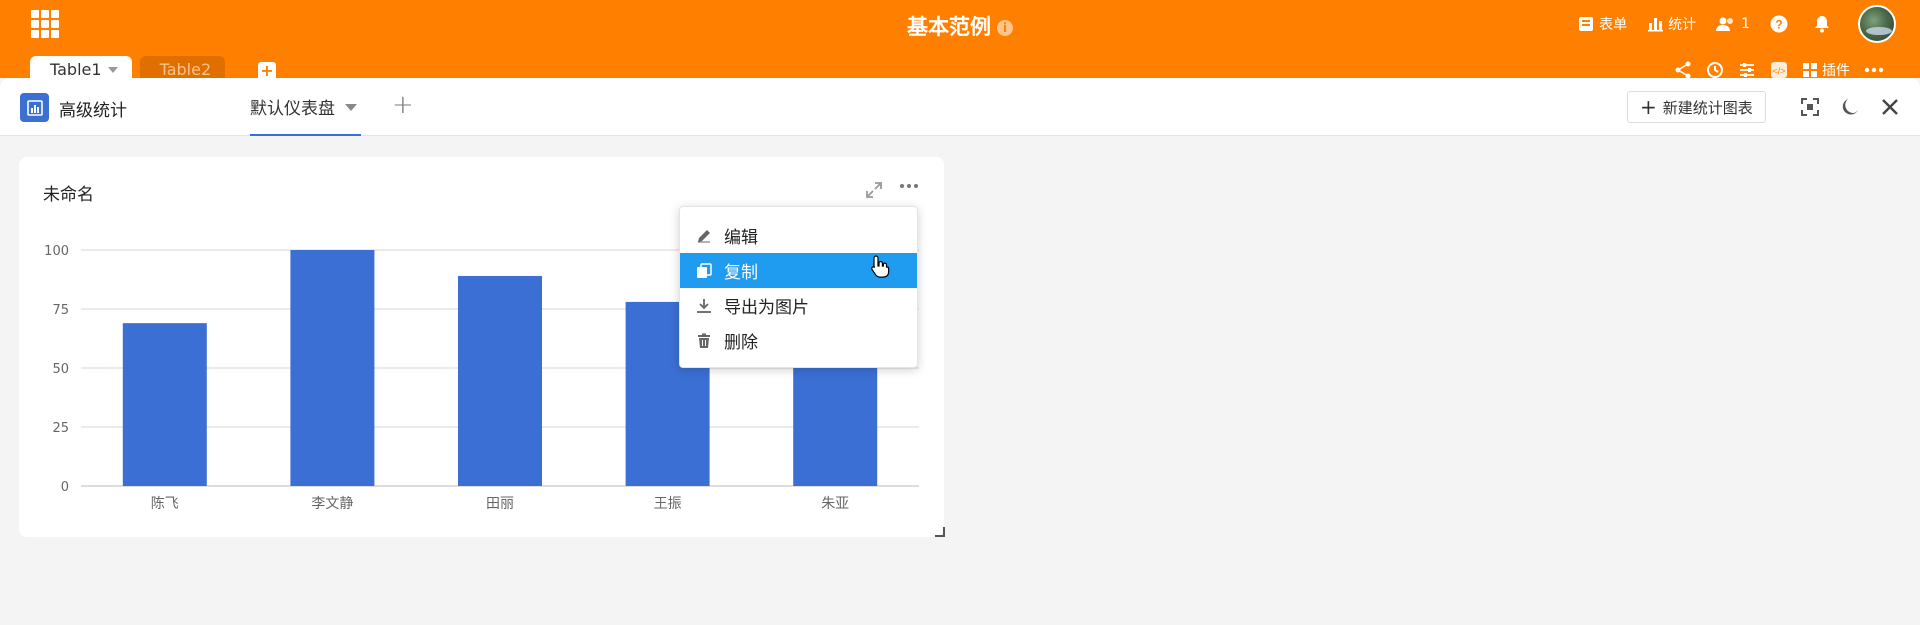  I want to click on close-icon, so click(1890, 107).